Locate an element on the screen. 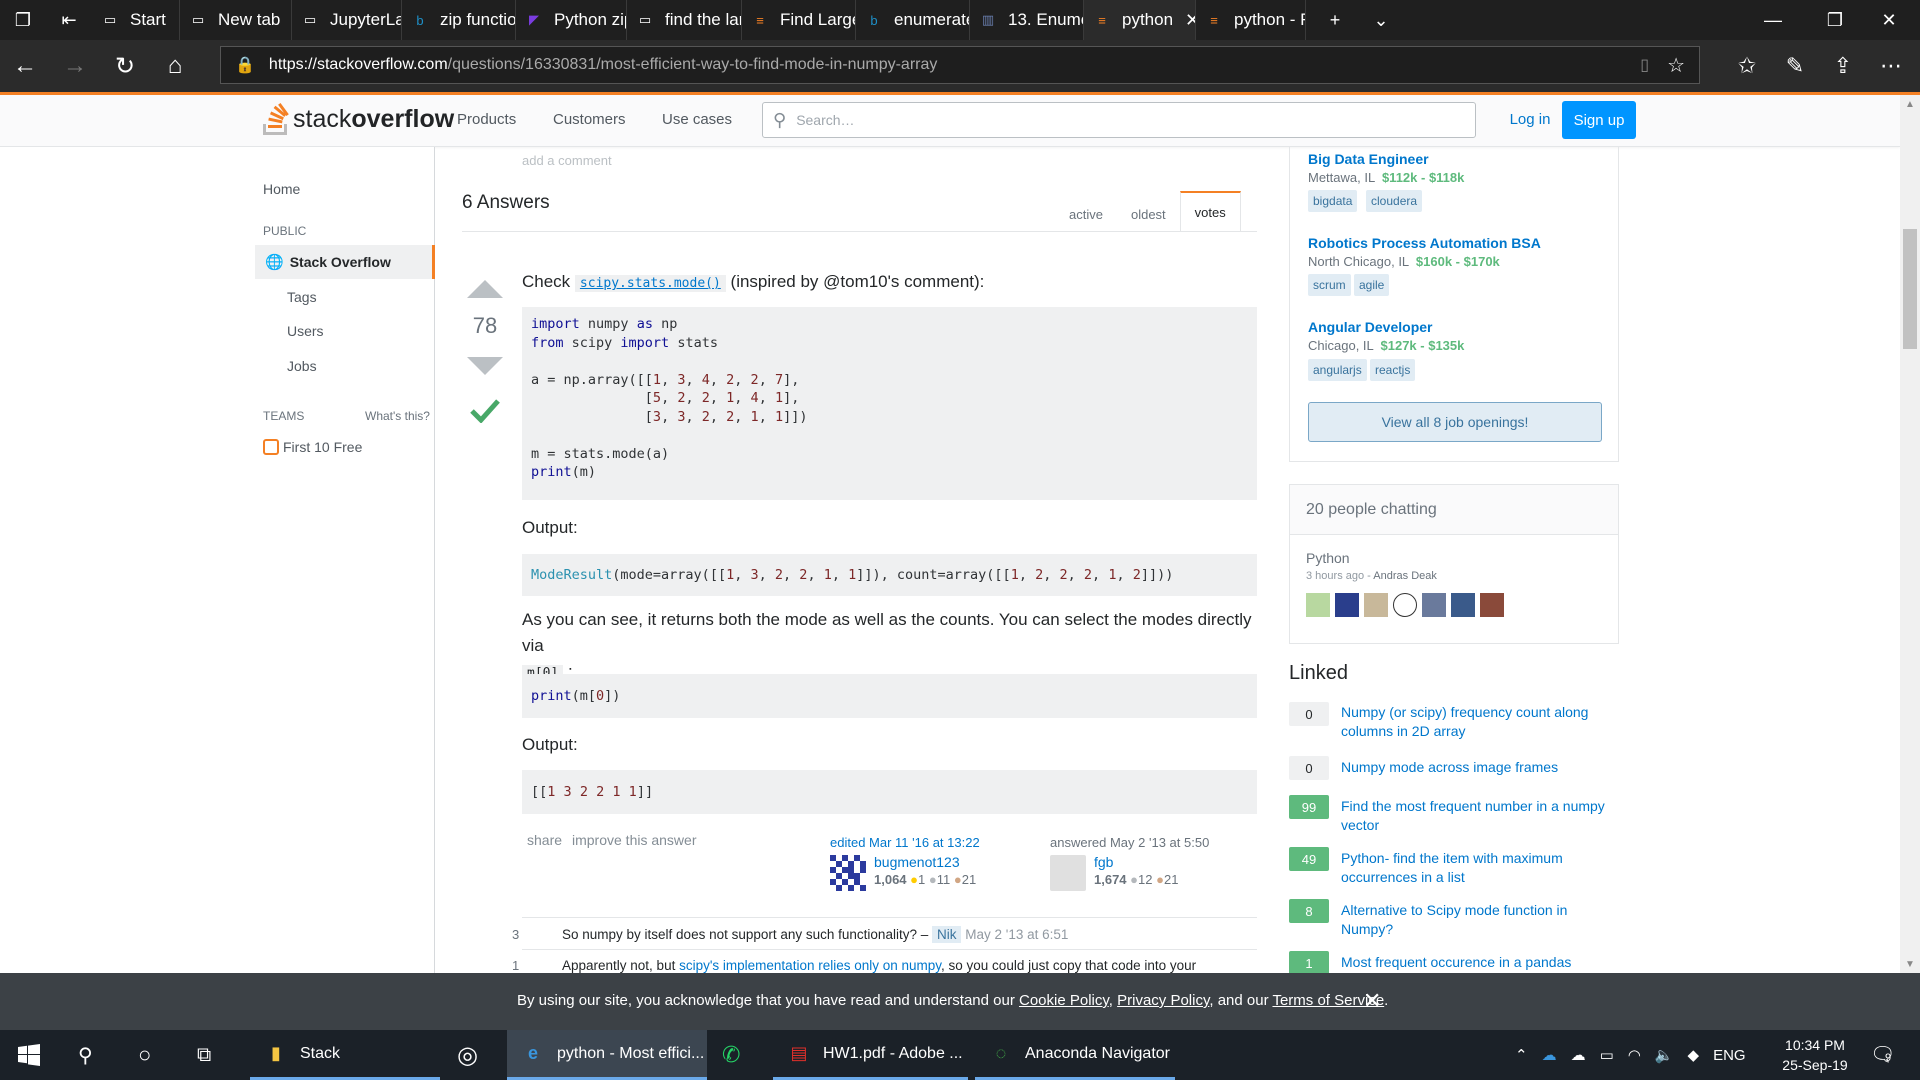  job-tag: scrum is located at coordinates (1329, 285).